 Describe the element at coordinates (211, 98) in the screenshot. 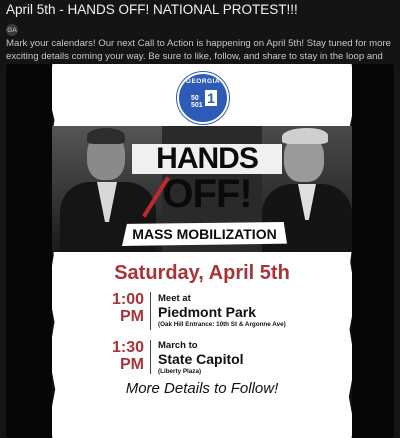

I see `seal-one-glyph: 1` at that location.